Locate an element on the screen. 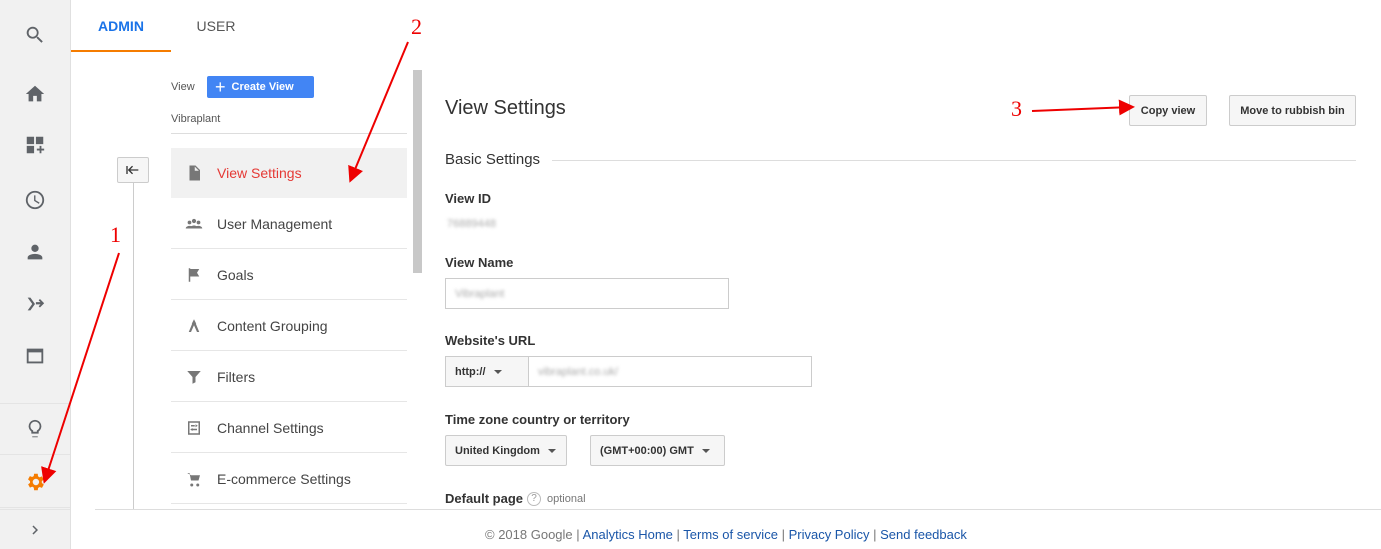 The image size is (1381, 549). view-id-label: View ID is located at coordinates (468, 198).